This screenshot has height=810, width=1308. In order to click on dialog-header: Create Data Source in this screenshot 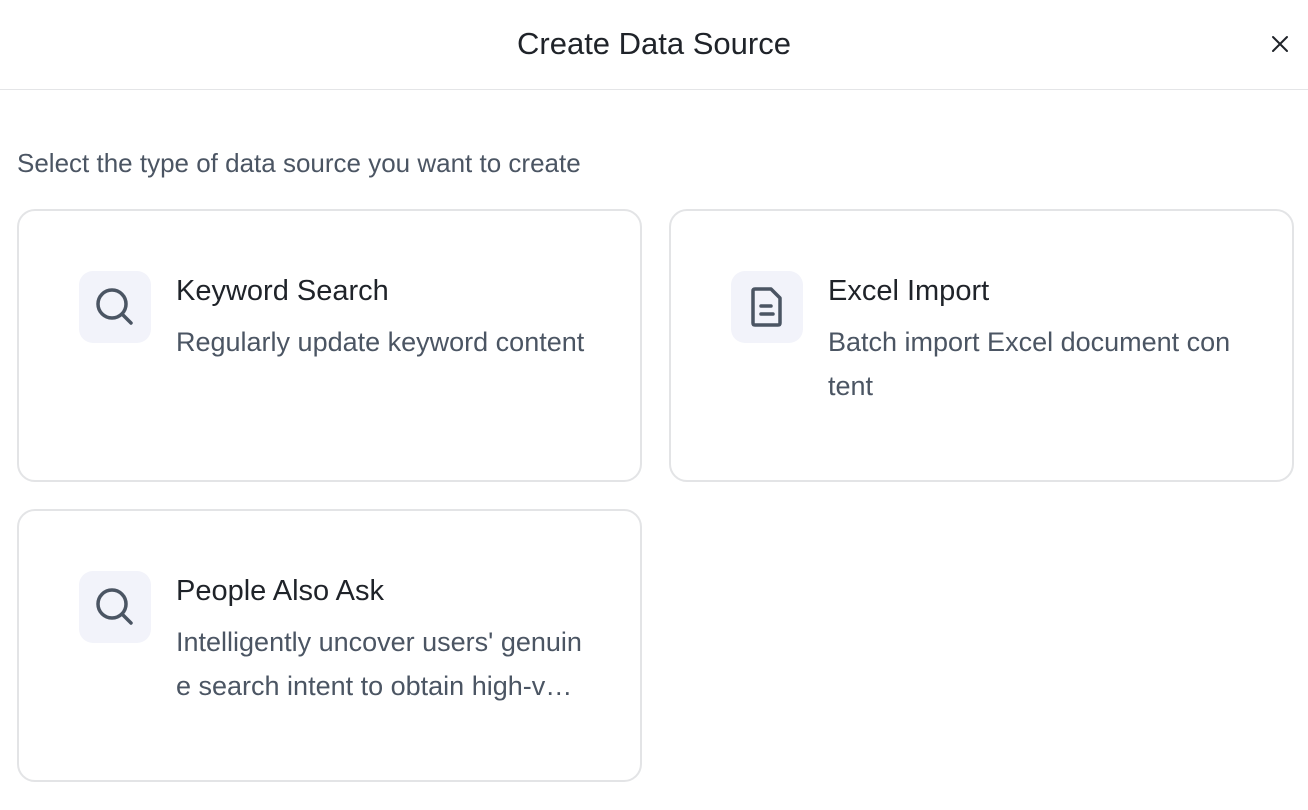, I will do `click(654, 45)`.